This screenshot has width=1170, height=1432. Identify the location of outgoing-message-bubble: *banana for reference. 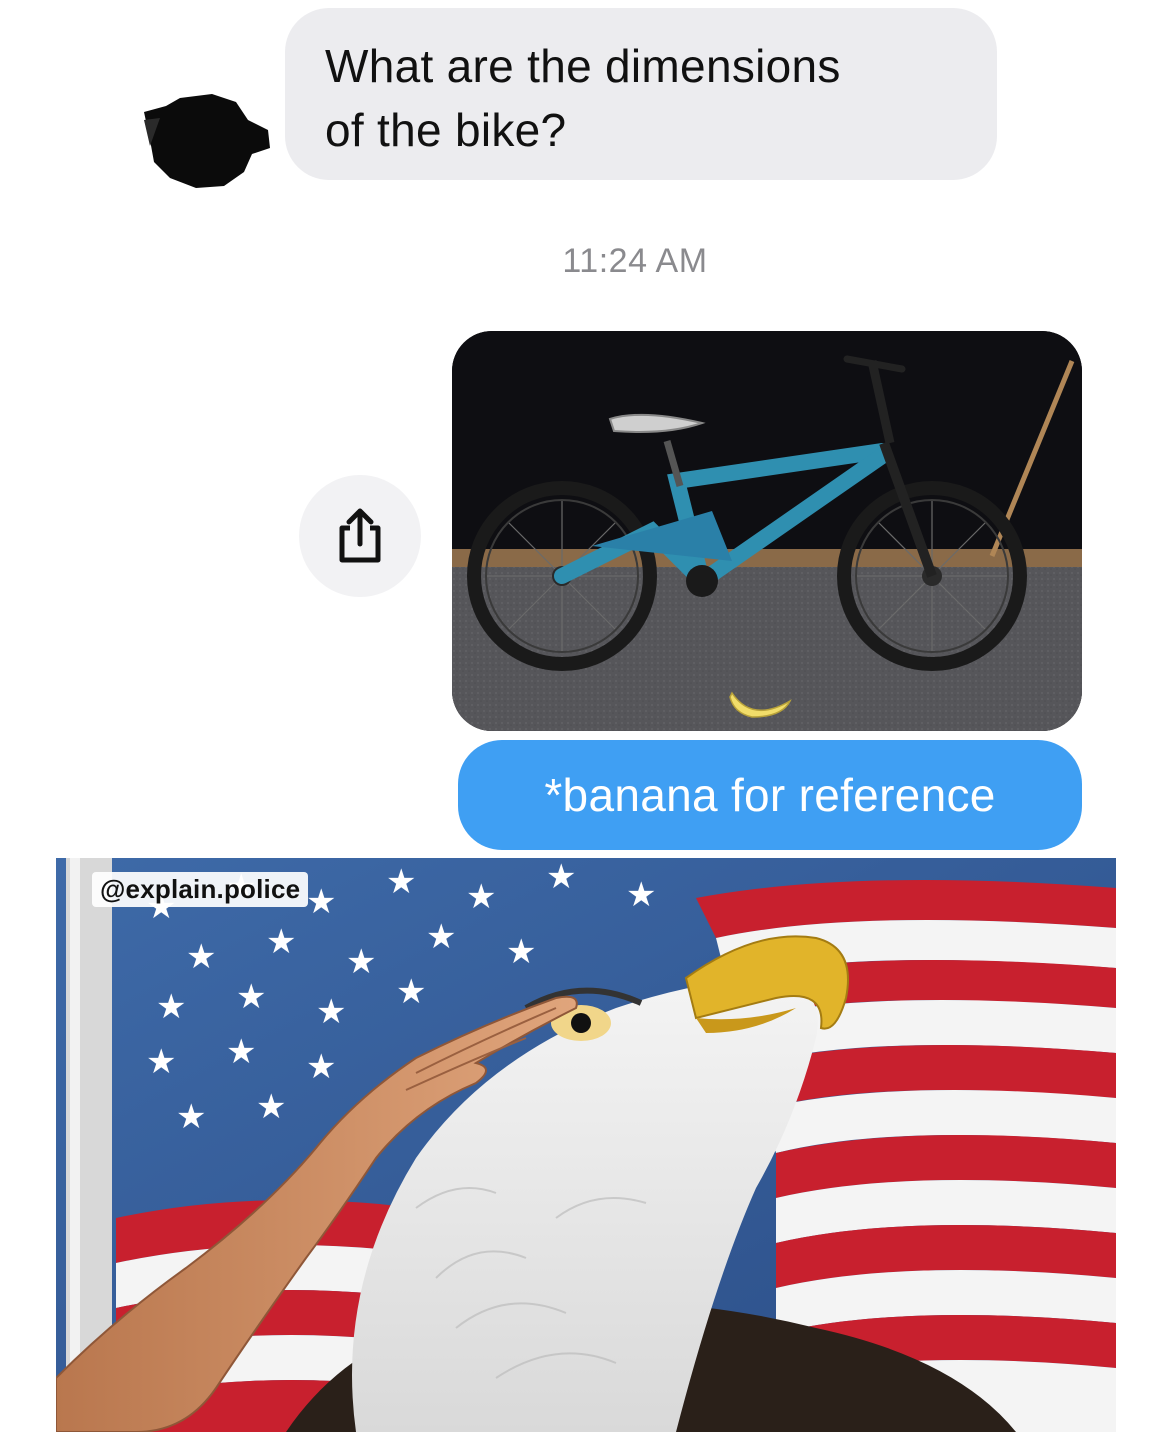
(770, 795).